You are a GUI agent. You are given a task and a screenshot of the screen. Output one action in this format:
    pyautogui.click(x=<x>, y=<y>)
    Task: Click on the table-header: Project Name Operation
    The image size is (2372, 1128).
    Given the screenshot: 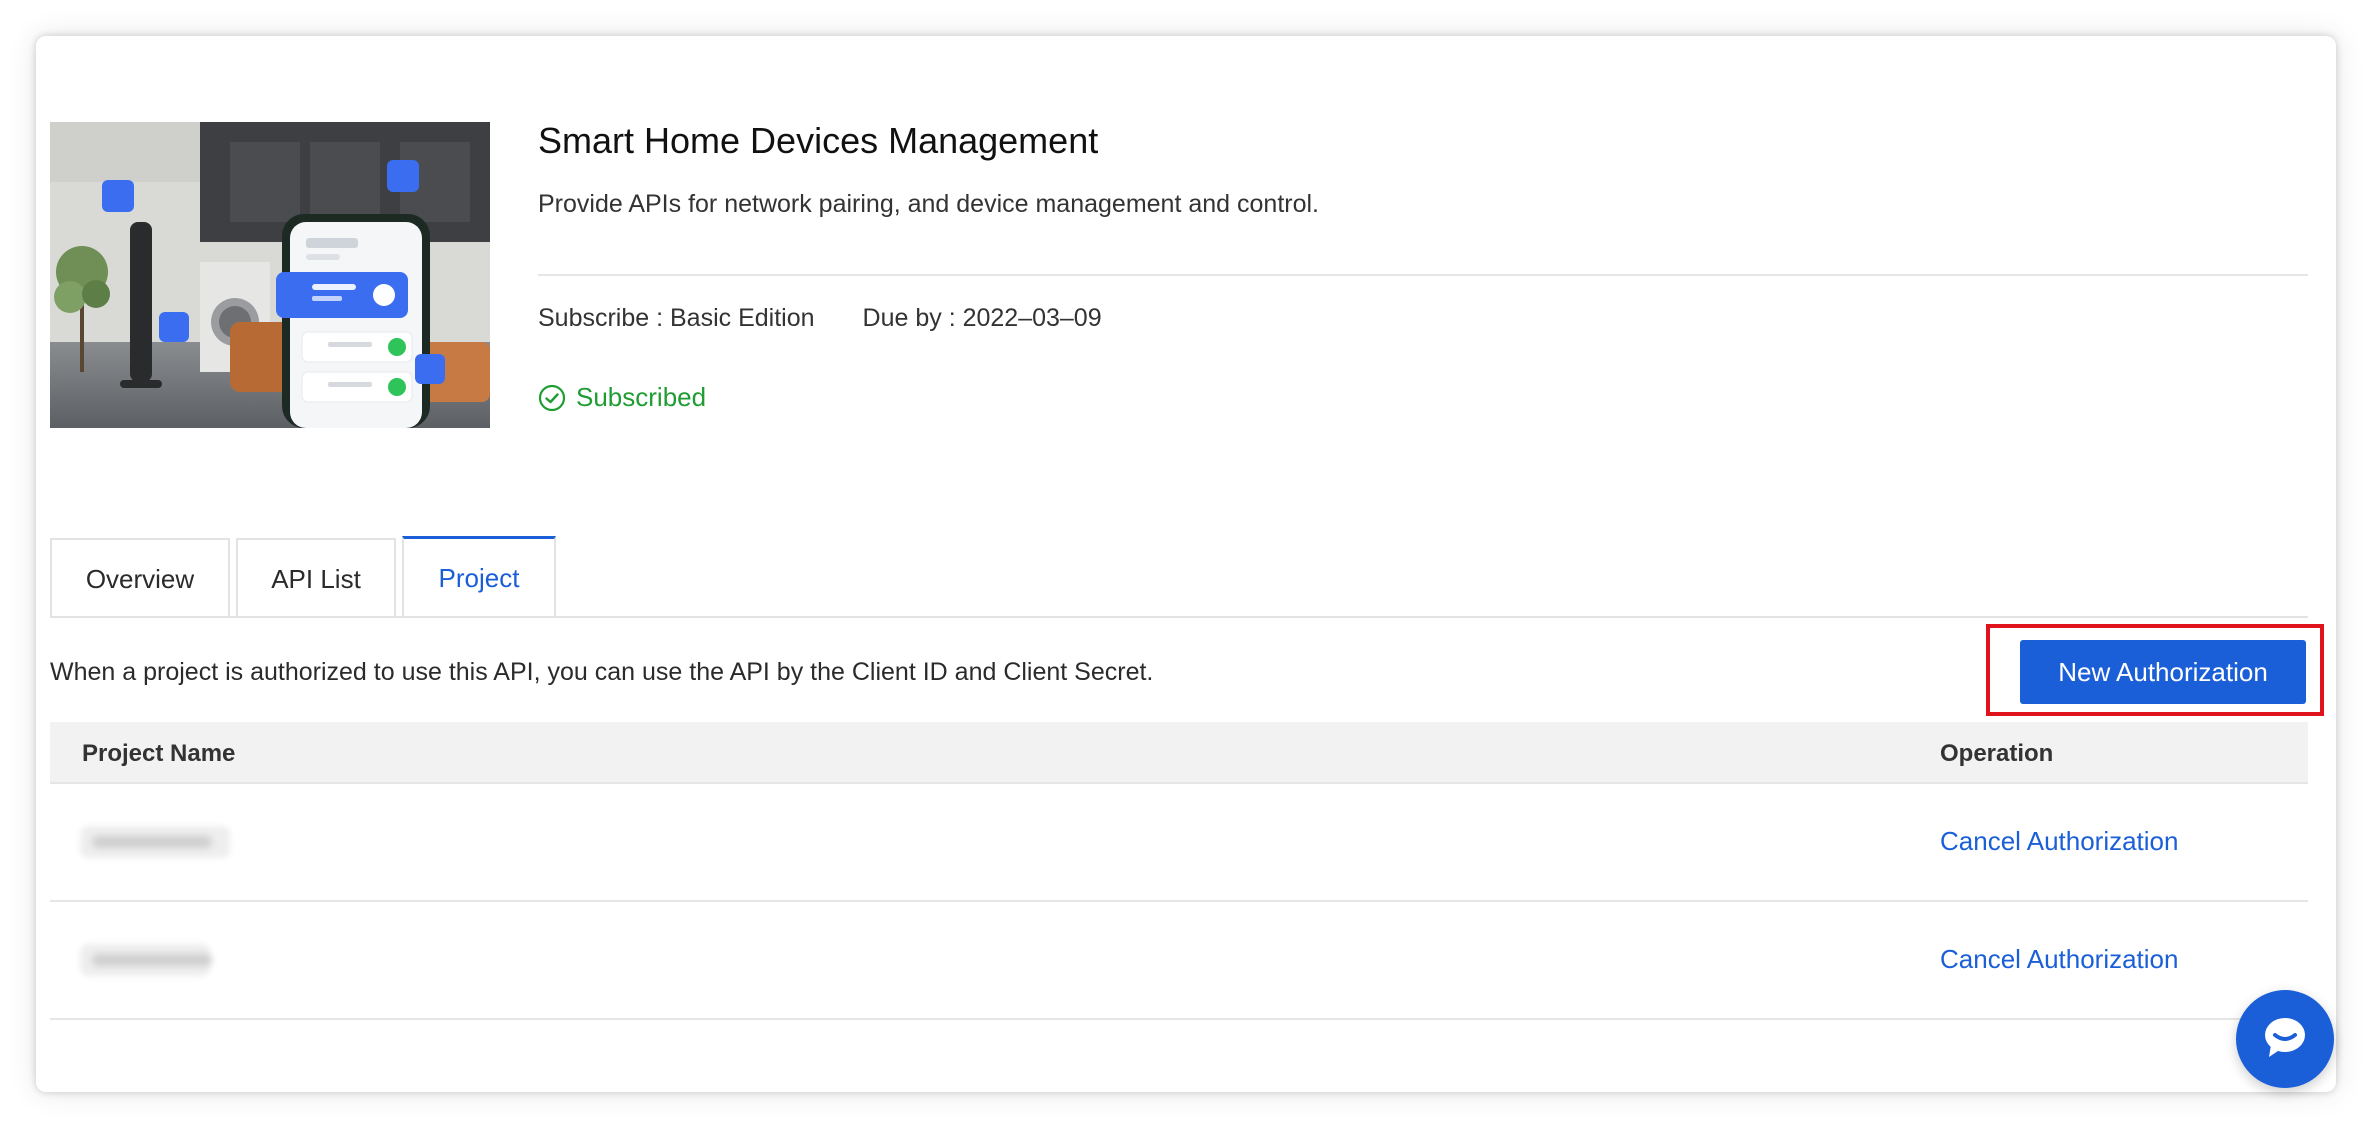 What is the action you would take?
    pyautogui.click(x=1179, y=753)
    